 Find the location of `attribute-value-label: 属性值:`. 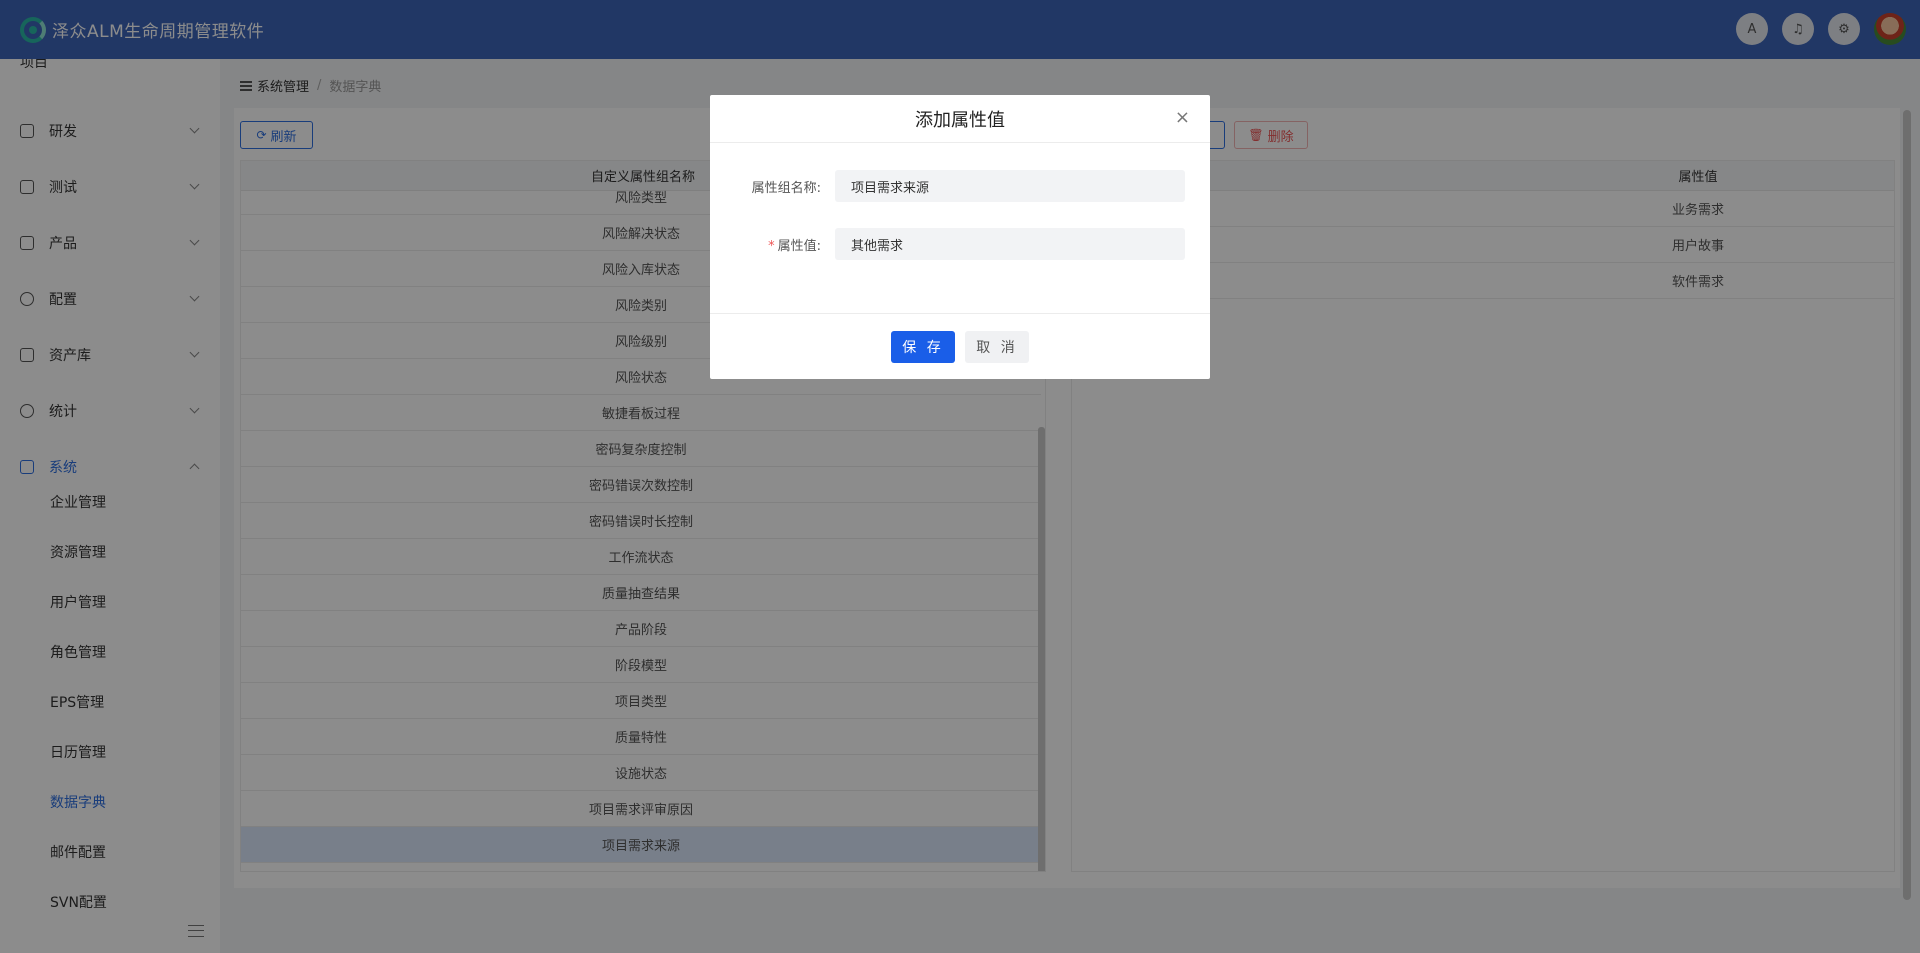

attribute-value-label: 属性值: is located at coordinates (799, 246).